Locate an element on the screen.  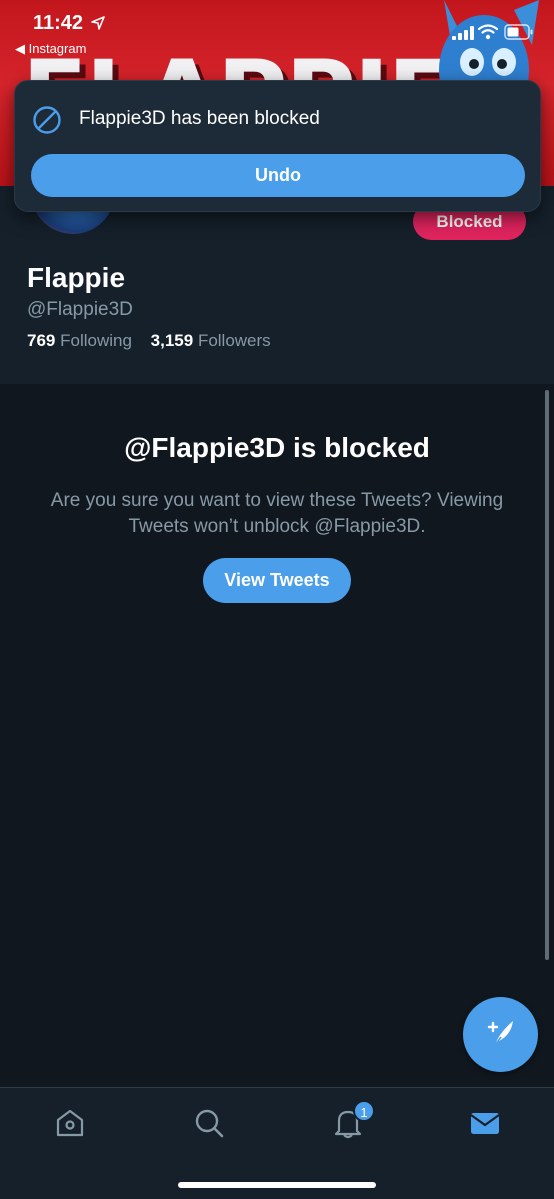
following-count: 769 is located at coordinates (41, 340).